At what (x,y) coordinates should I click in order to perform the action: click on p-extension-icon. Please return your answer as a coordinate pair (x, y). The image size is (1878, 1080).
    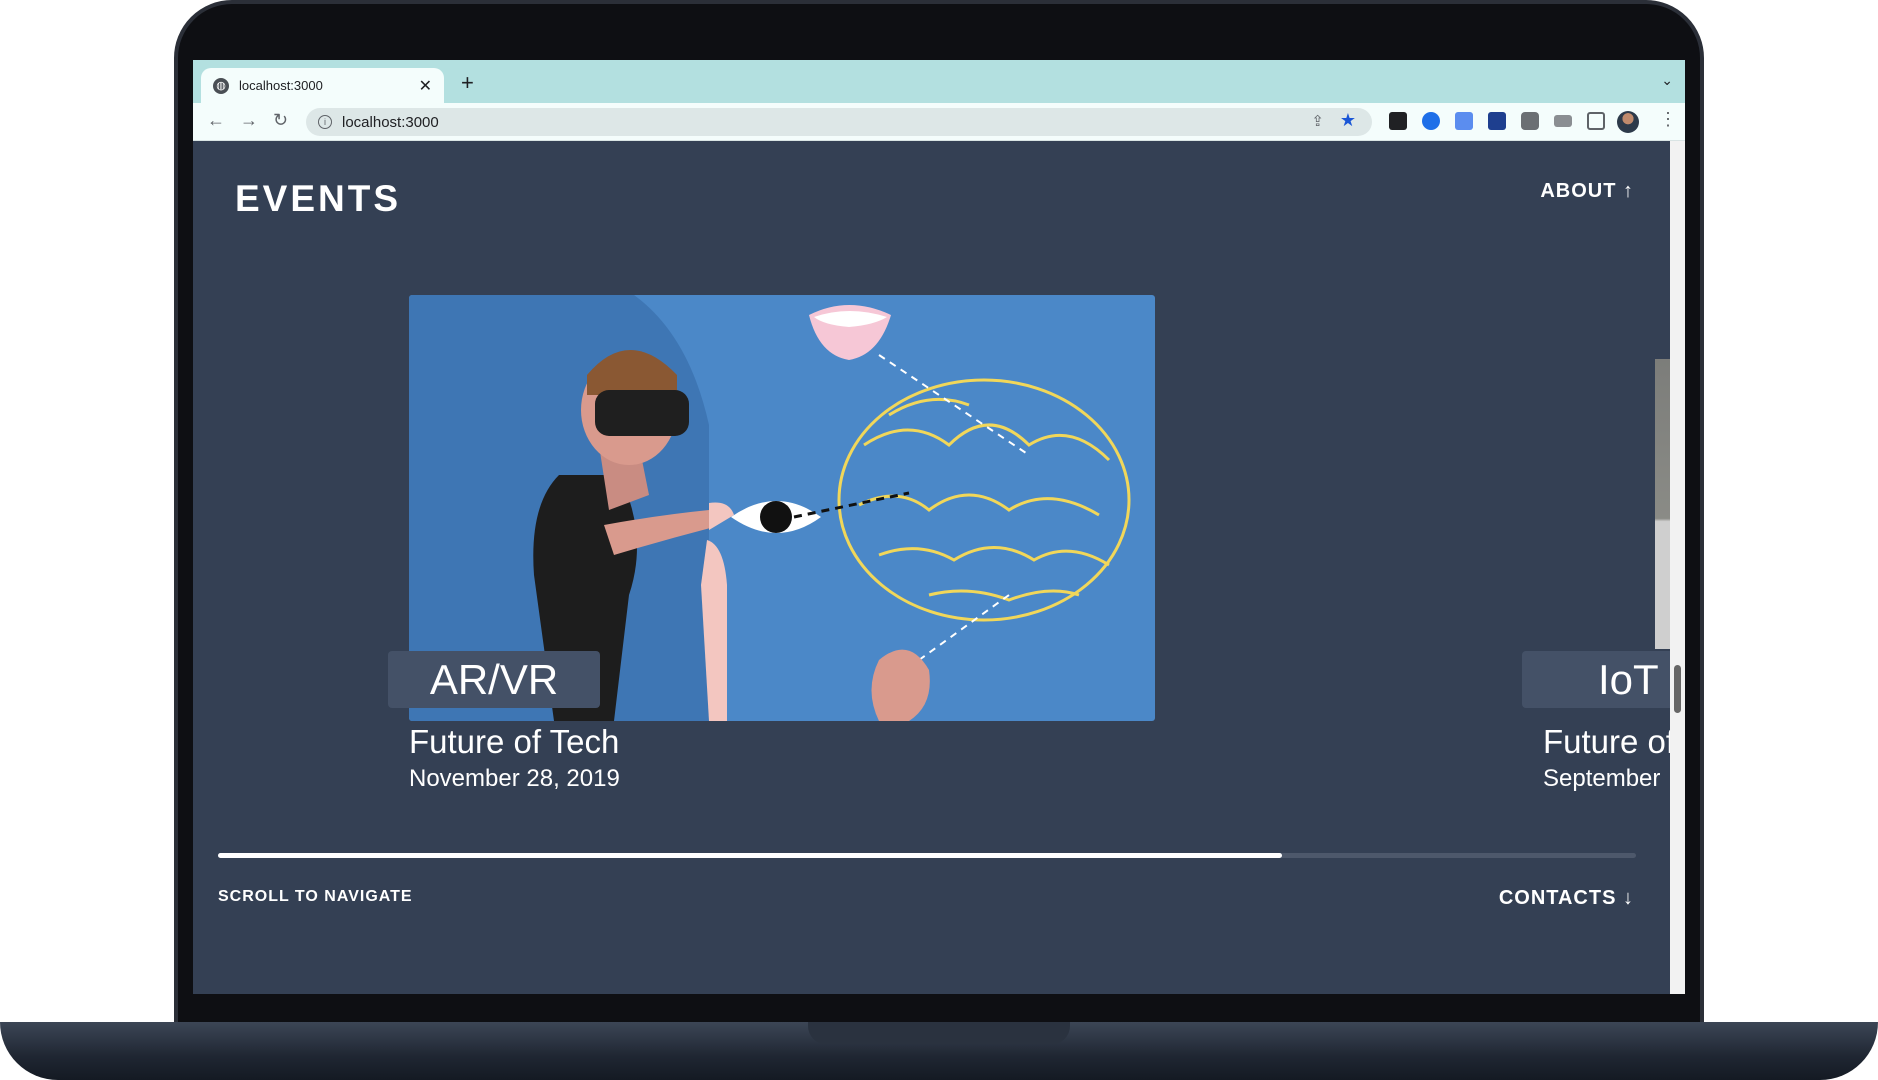
    Looking at the image, I should click on (1431, 121).